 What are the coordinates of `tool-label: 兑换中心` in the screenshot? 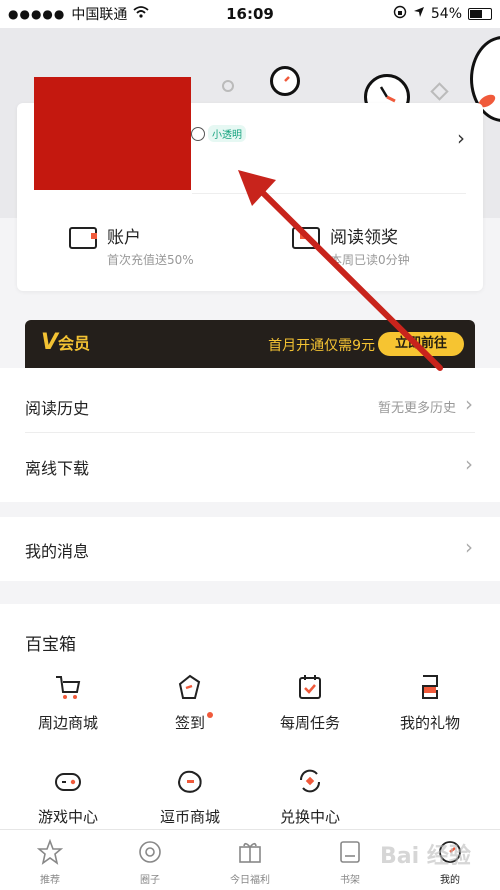 It's located at (309, 817).